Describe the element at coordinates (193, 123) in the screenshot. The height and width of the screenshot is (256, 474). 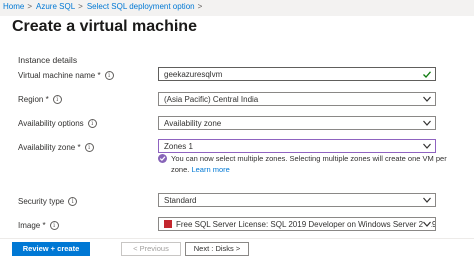
I see `availability-options-value: Availability zone` at that location.